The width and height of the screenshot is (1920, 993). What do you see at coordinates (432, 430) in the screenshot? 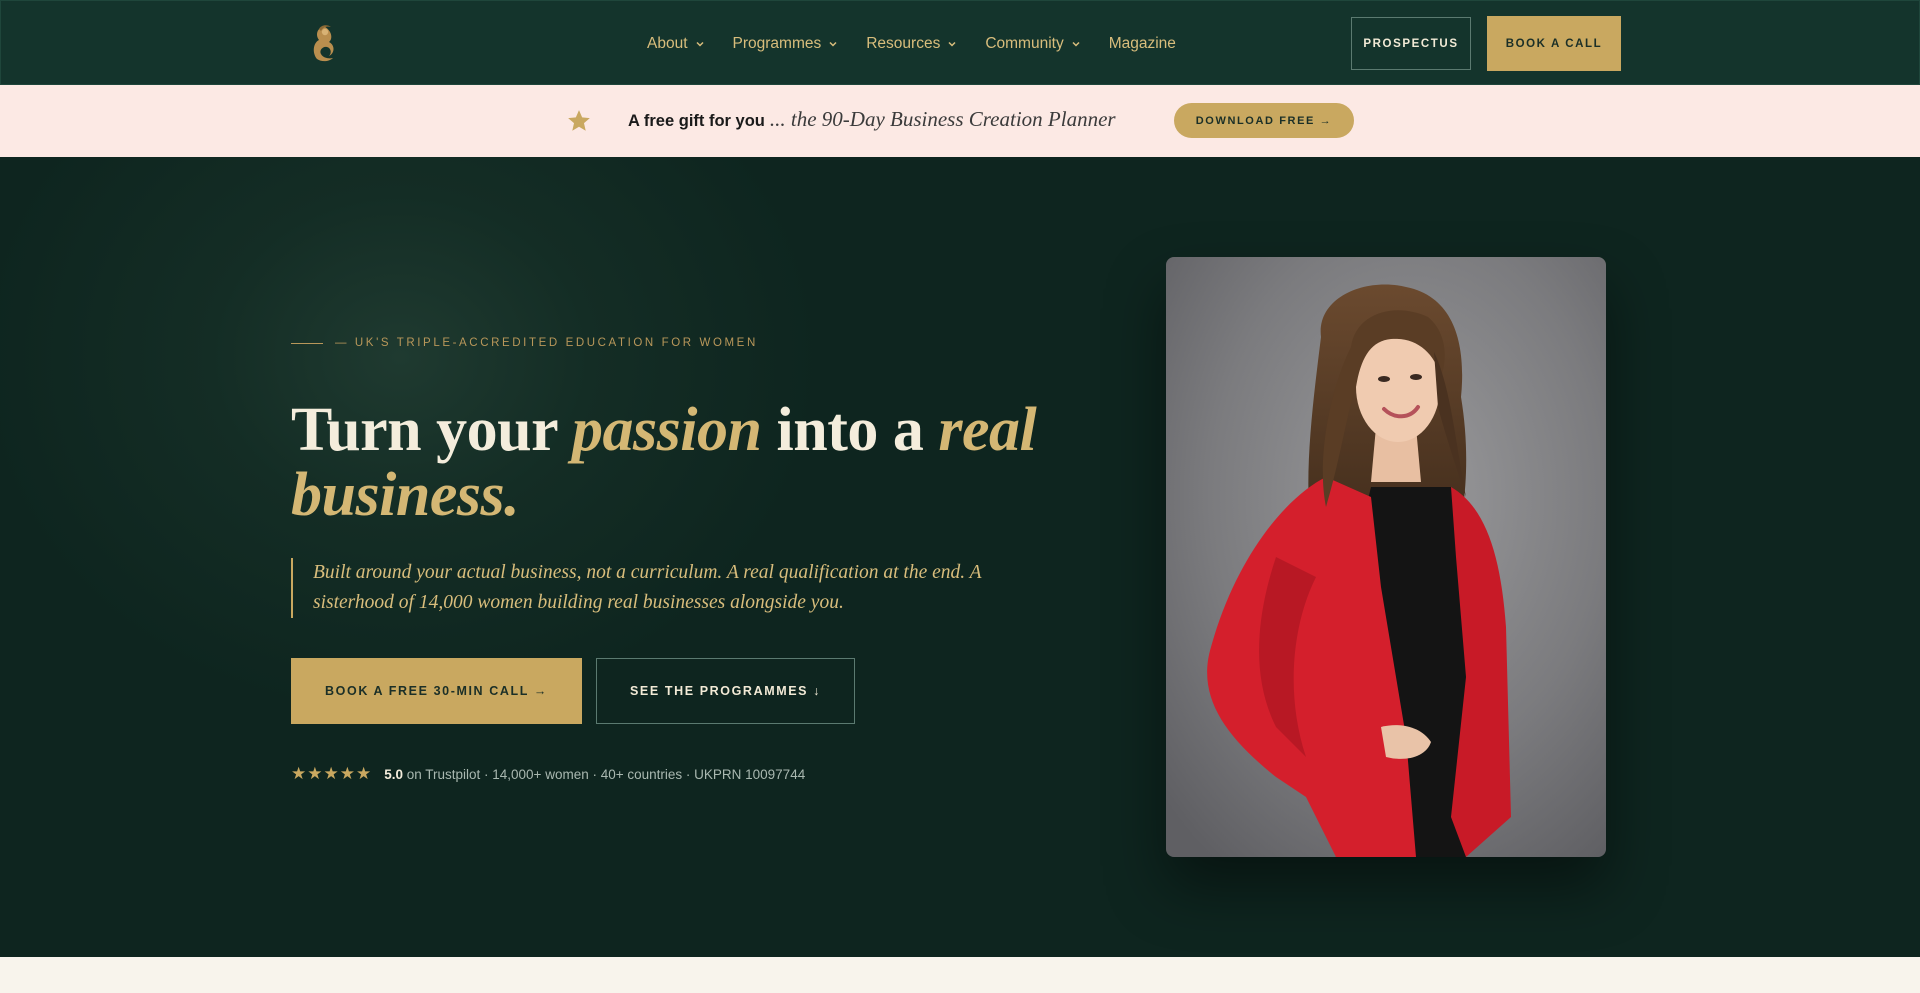
I see `headline-part-1: Turn your` at bounding box center [432, 430].